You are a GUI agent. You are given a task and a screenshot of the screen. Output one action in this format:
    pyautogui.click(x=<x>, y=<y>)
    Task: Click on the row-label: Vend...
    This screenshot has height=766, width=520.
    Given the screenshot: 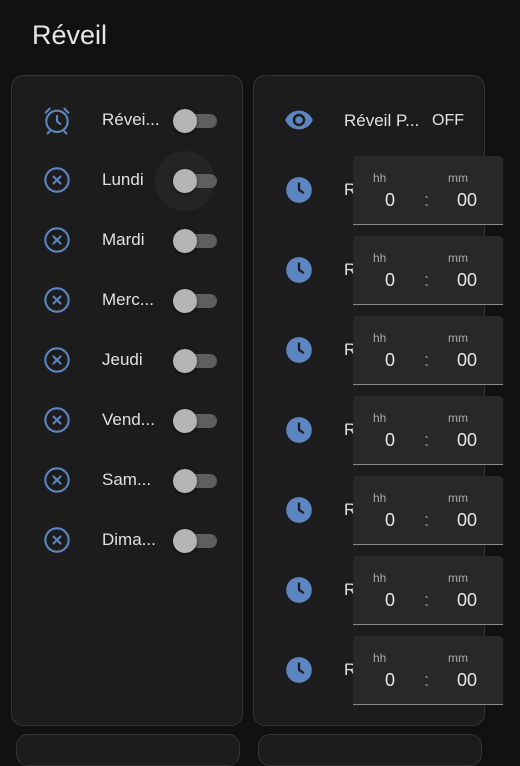 What is the action you would take?
    pyautogui.click(x=128, y=419)
    